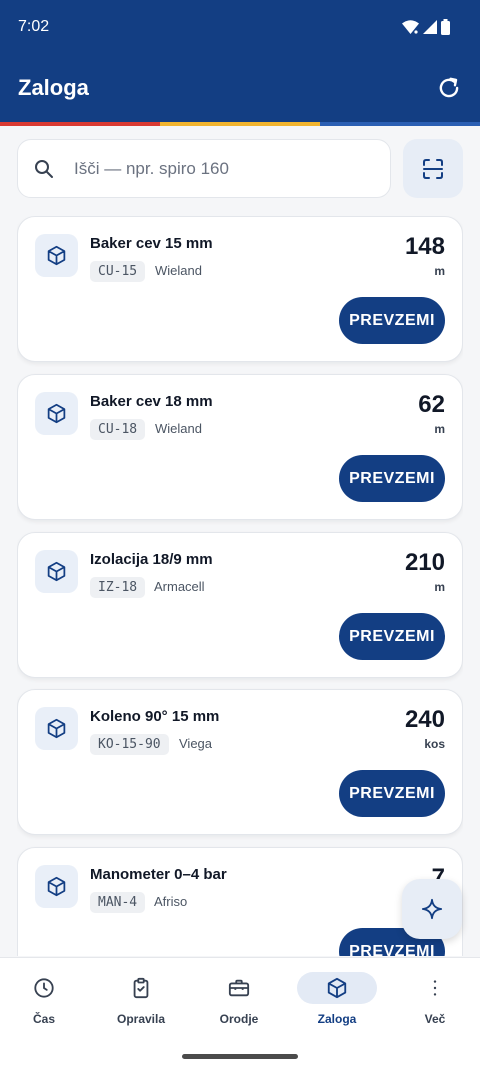 The image size is (480, 1069). What do you see at coordinates (118, 587) in the screenshot?
I see `item-sku: IZ-18` at bounding box center [118, 587].